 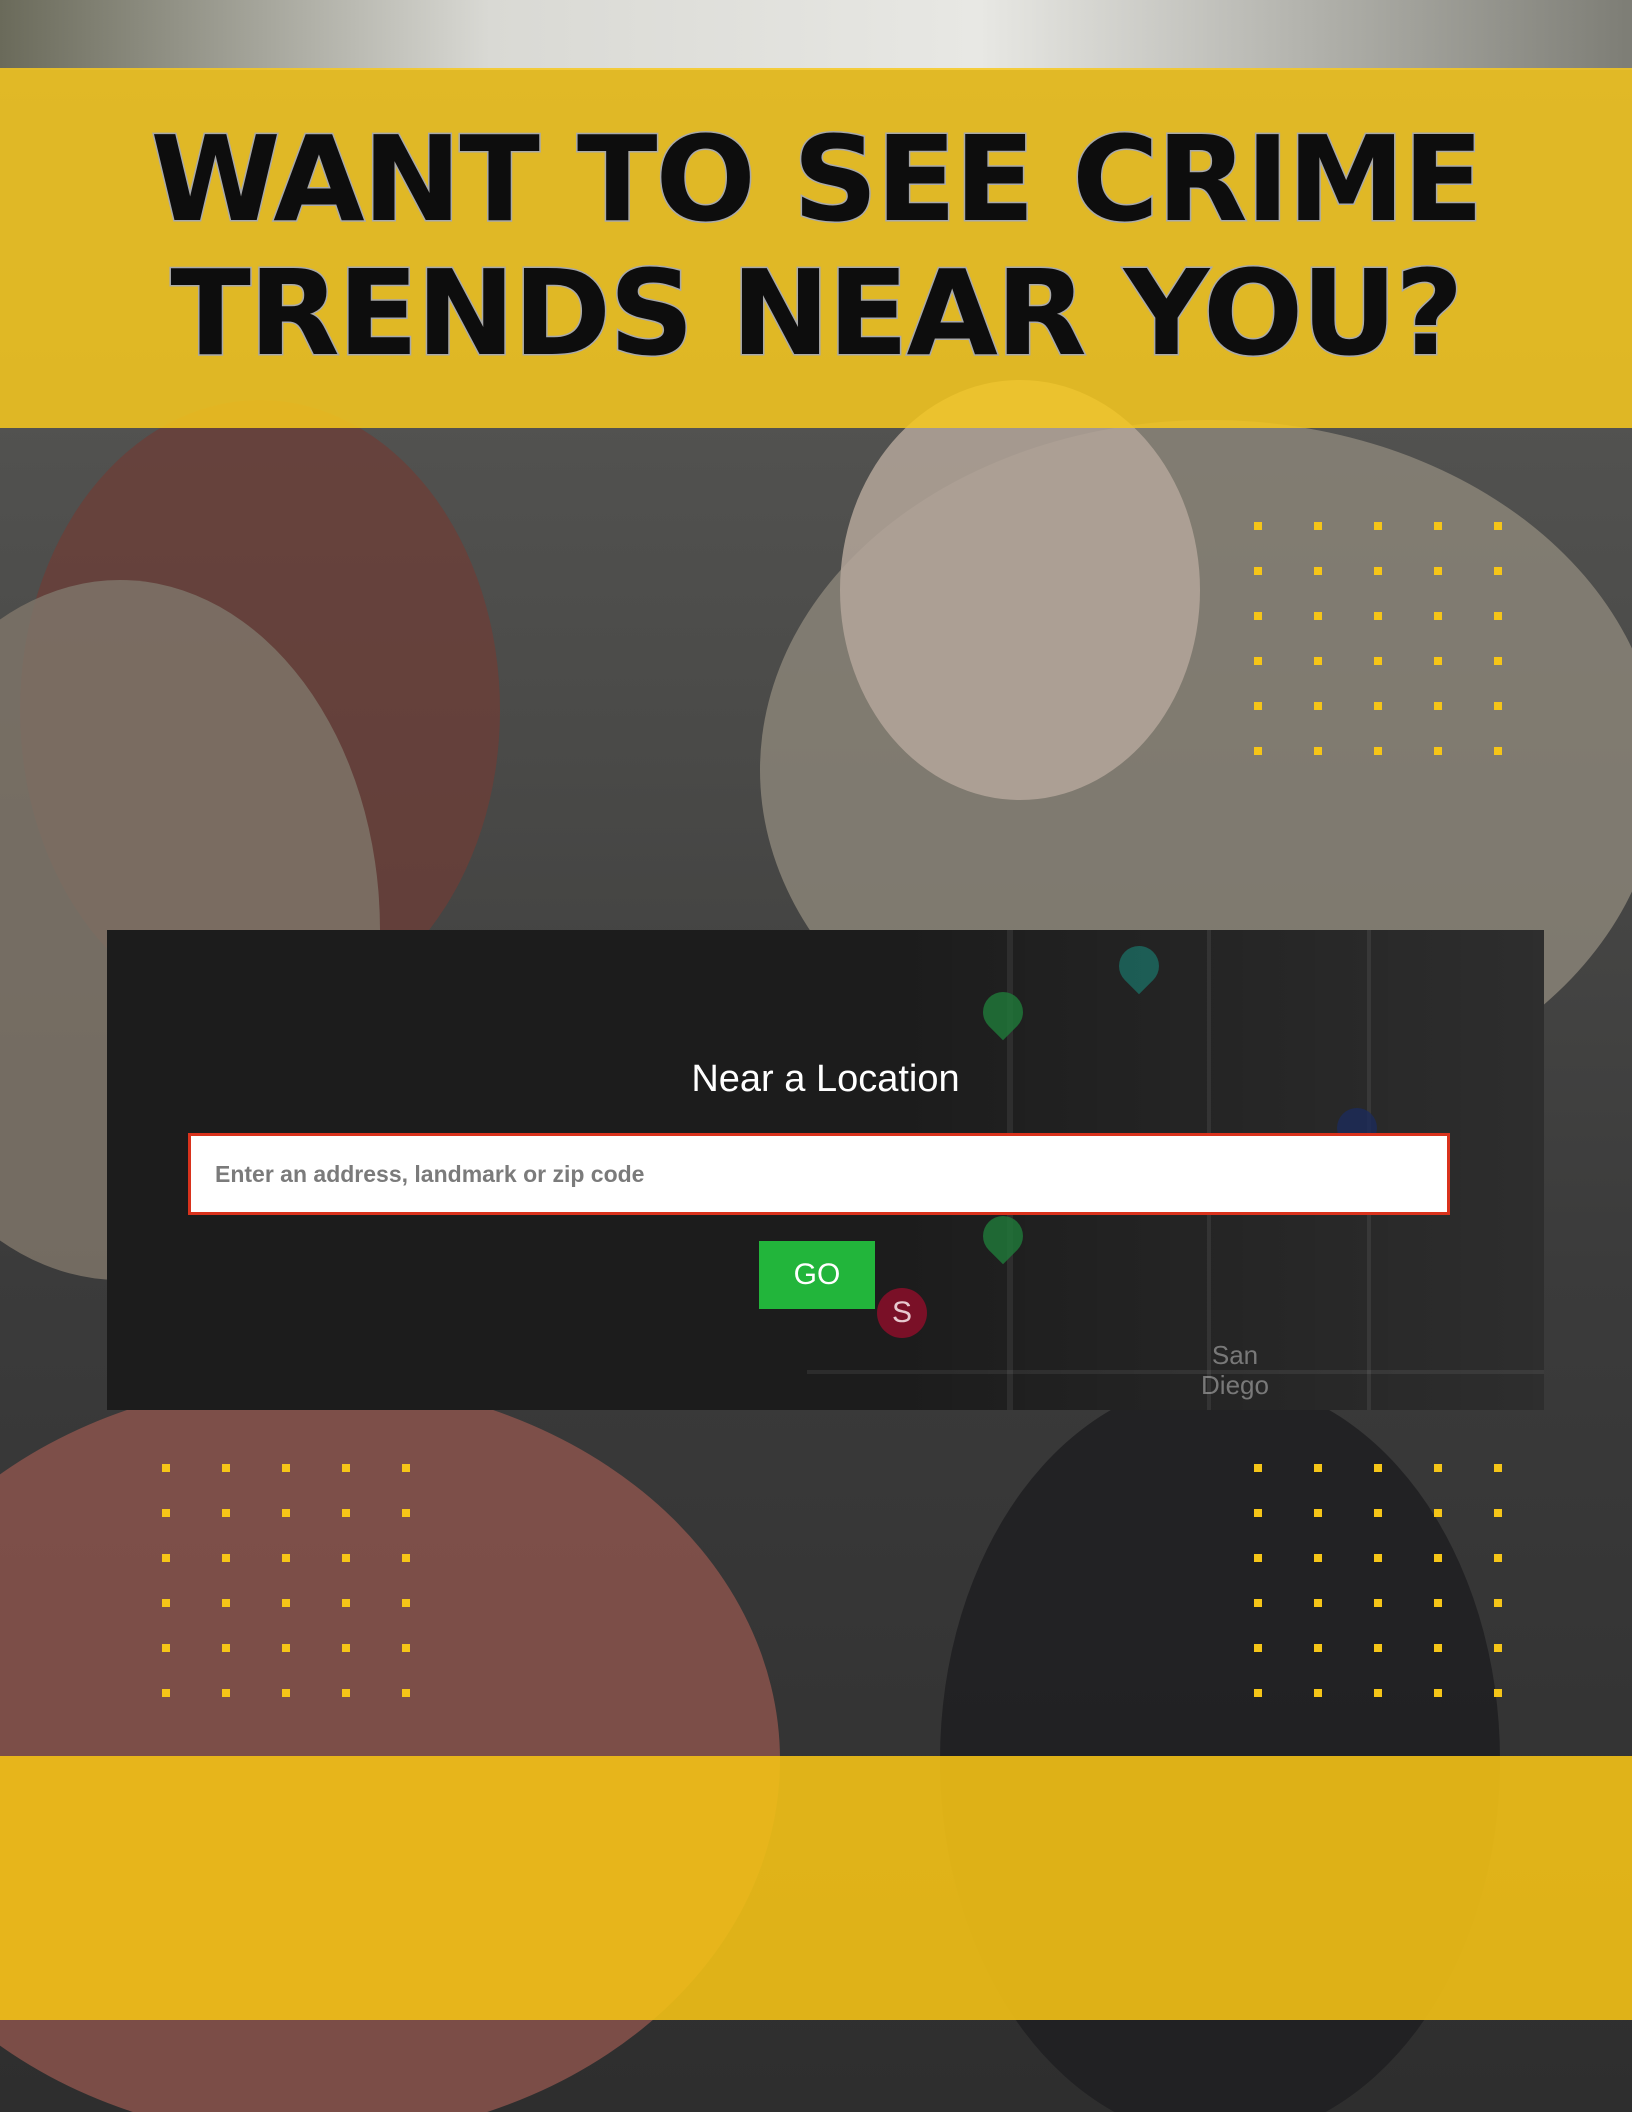 I want to click on map-pin-s-icon: S, so click(x=902, y=1313).